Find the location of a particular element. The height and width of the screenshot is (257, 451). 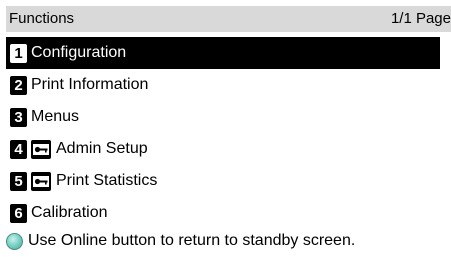

menu-item-print-statistics: 5 Print Statistics is located at coordinates (223, 181).